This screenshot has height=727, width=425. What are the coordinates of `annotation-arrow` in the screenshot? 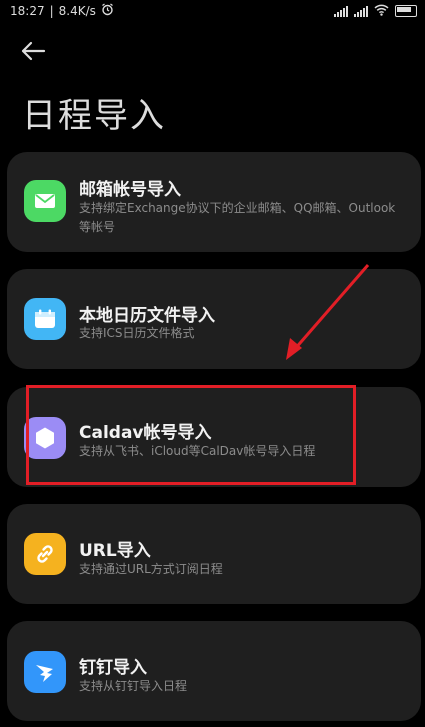 It's located at (328, 312).